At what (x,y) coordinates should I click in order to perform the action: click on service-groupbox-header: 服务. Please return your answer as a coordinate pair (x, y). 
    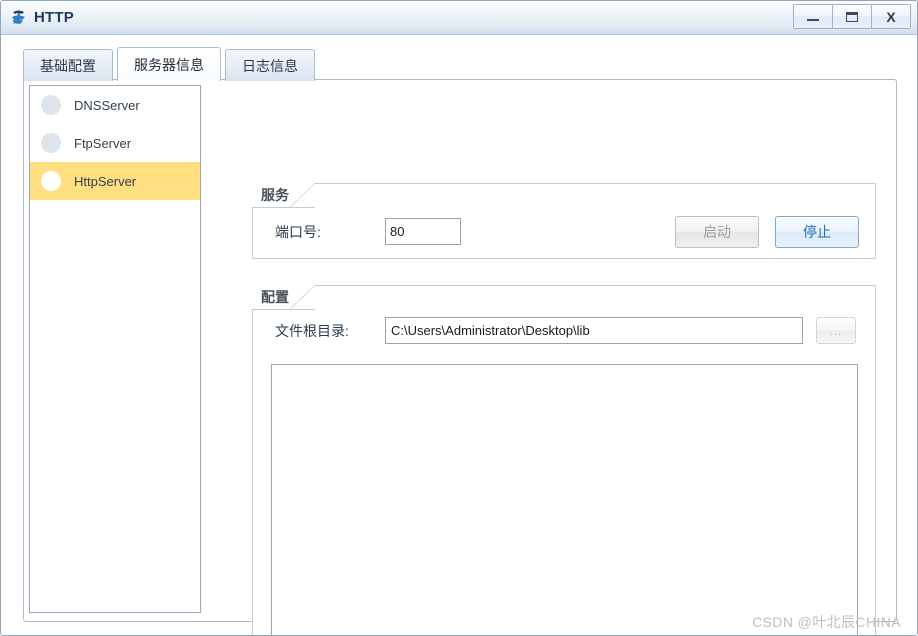
    Looking at the image, I should click on (283, 195).